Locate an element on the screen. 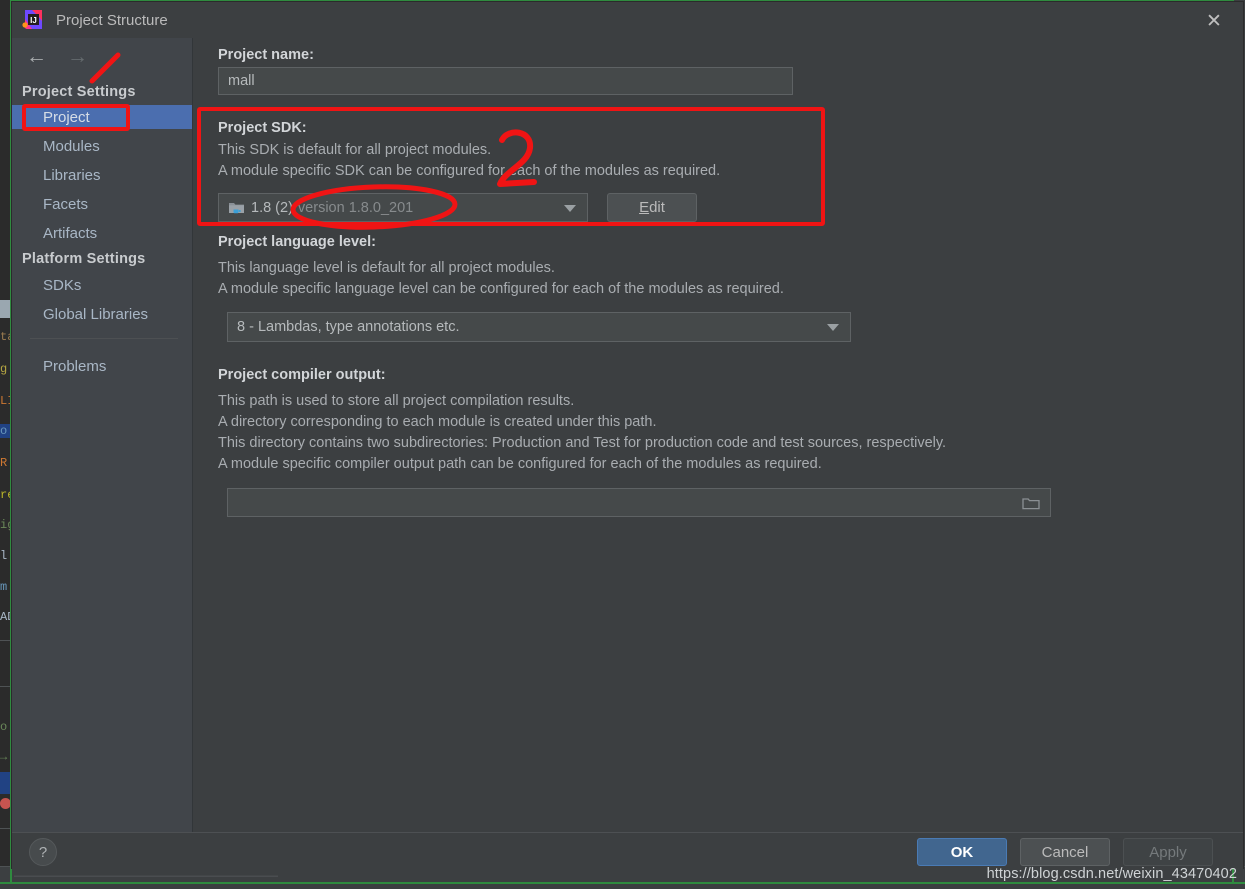  sidebar-item-sdks: SDKs is located at coordinates (102, 285).